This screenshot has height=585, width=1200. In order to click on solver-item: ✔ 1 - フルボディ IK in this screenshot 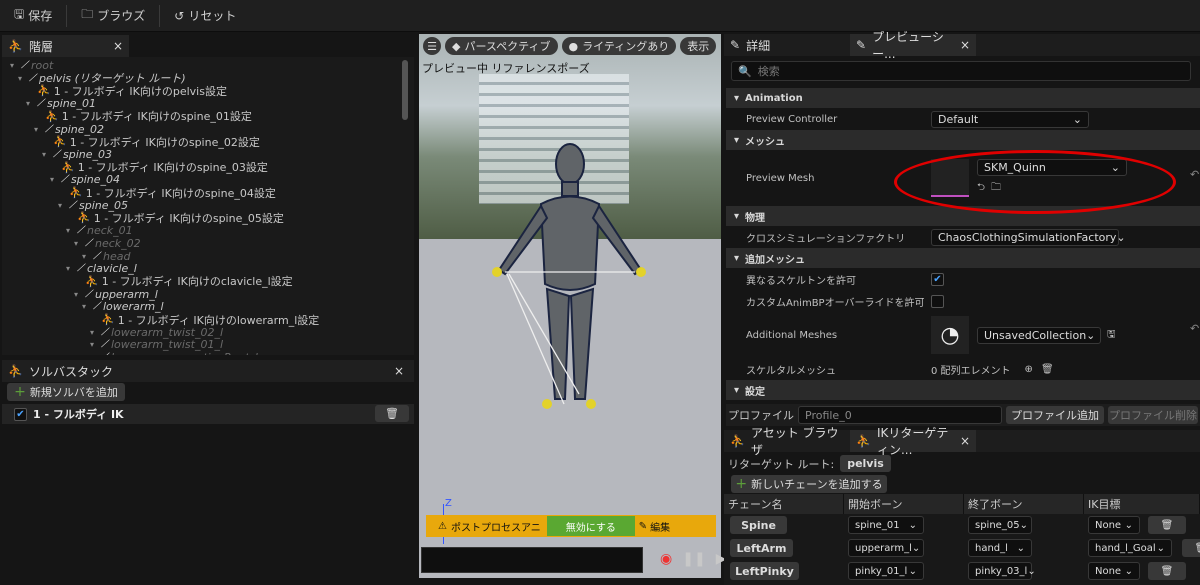, I will do `click(208, 414)`.